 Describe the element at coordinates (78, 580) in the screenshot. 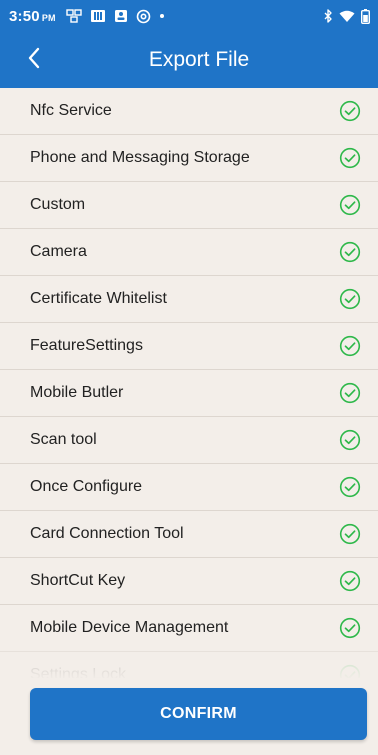

I see `list-item-label: ShortCut Key` at that location.